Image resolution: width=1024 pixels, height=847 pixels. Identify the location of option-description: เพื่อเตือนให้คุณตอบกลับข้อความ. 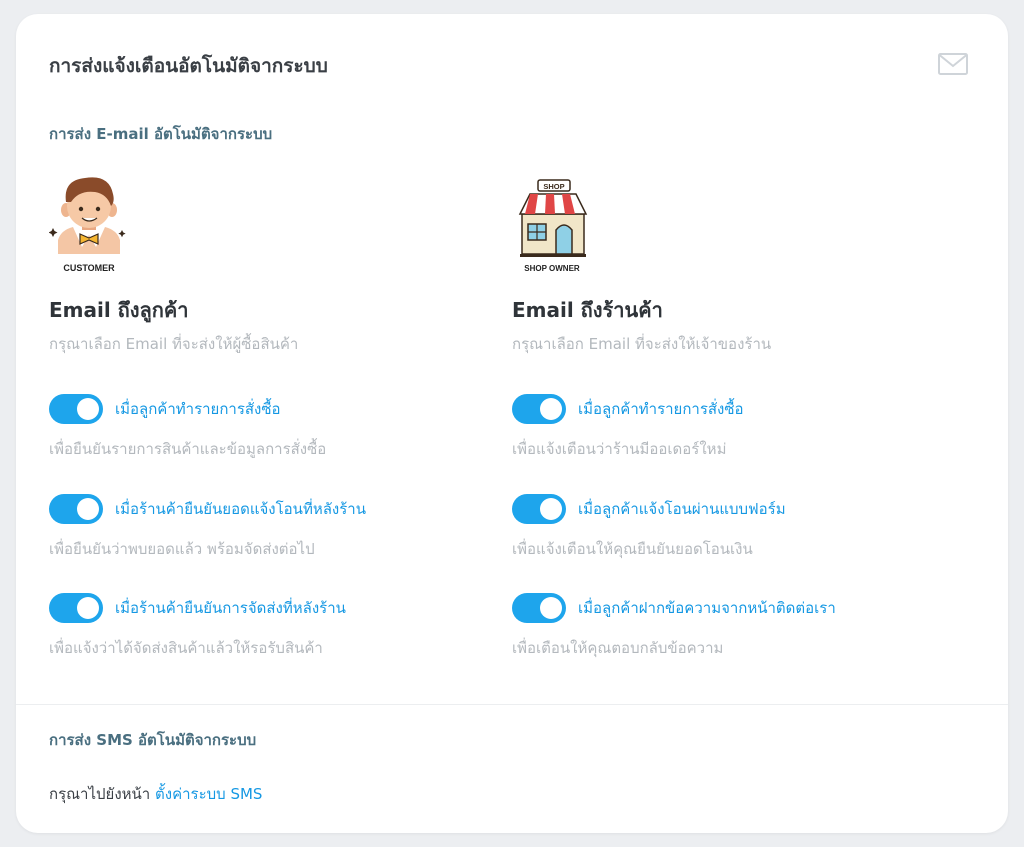
(618, 648).